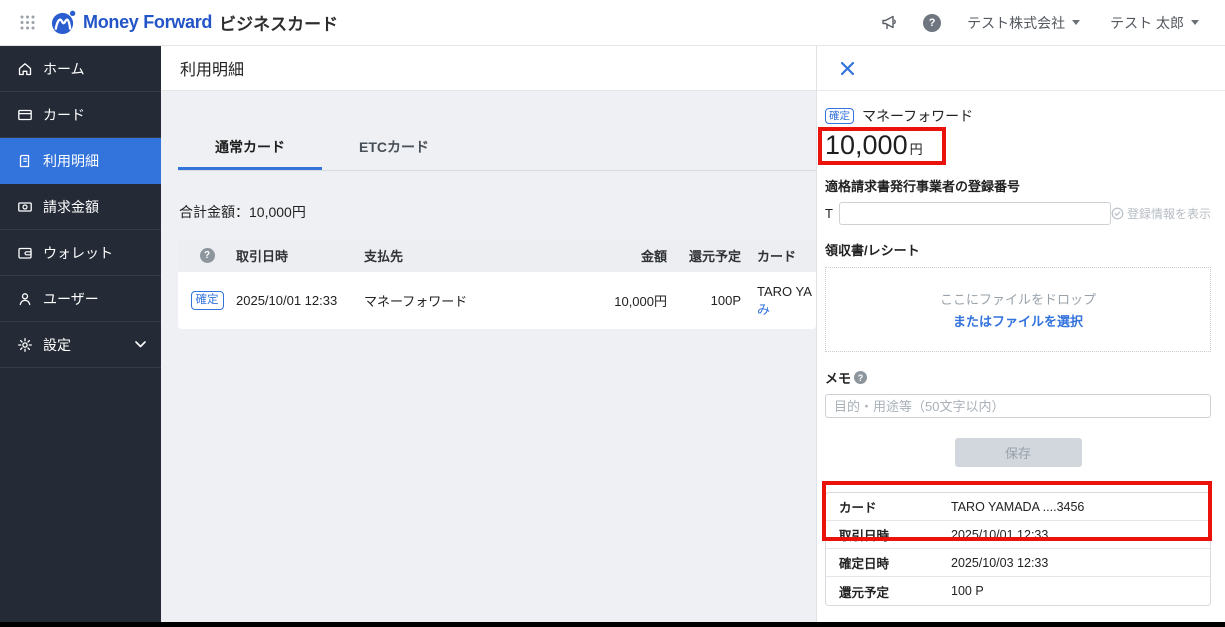  Describe the element at coordinates (1018, 406) in the screenshot. I see `memo-input` at that location.